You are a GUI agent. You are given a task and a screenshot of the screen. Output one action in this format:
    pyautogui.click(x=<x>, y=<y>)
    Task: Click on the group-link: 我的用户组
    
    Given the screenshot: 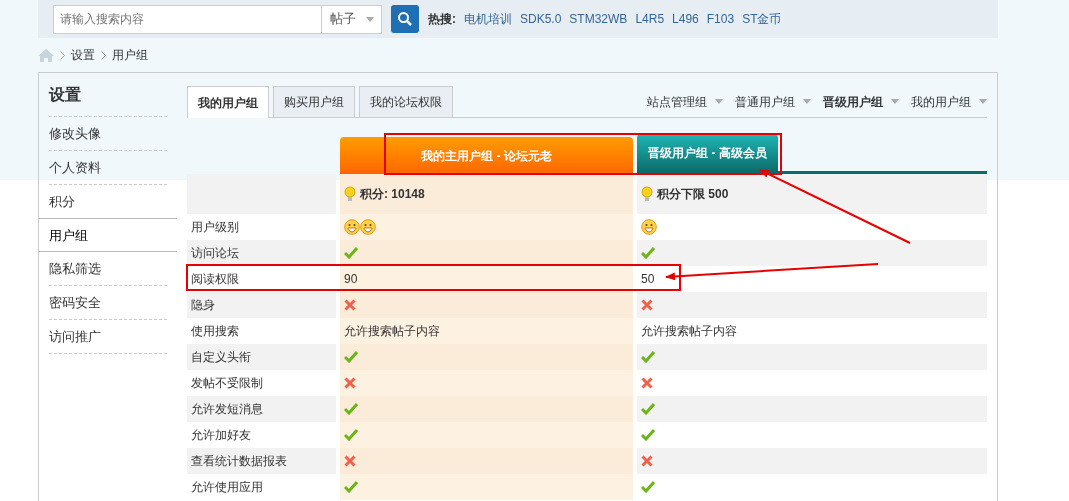 What is the action you would take?
    pyautogui.click(x=949, y=101)
    